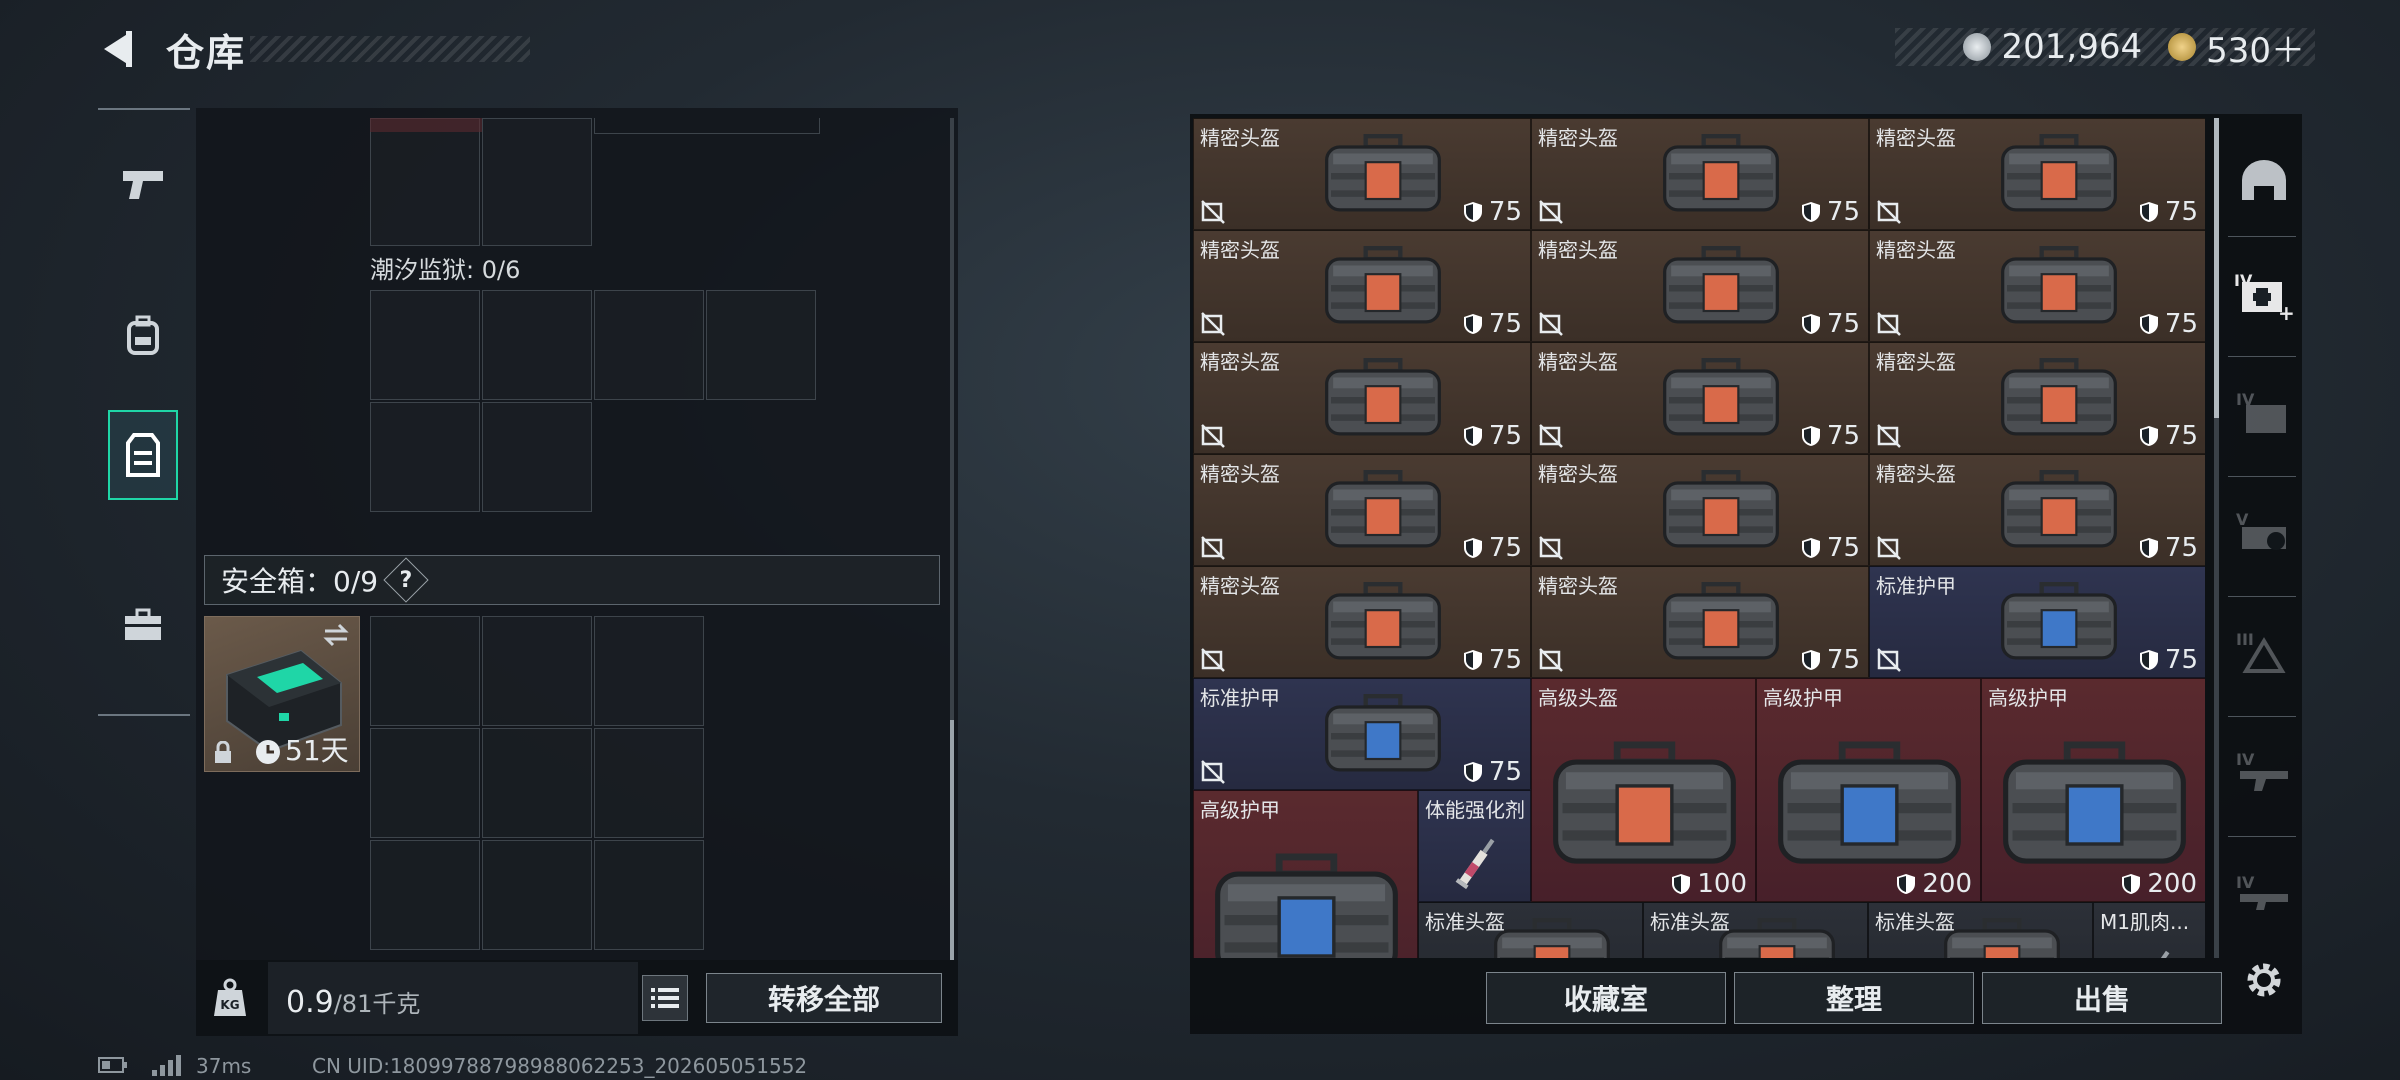 The height and width of the screenshot is (1080, 2400). I want to click on back-button, so click(118, 49).